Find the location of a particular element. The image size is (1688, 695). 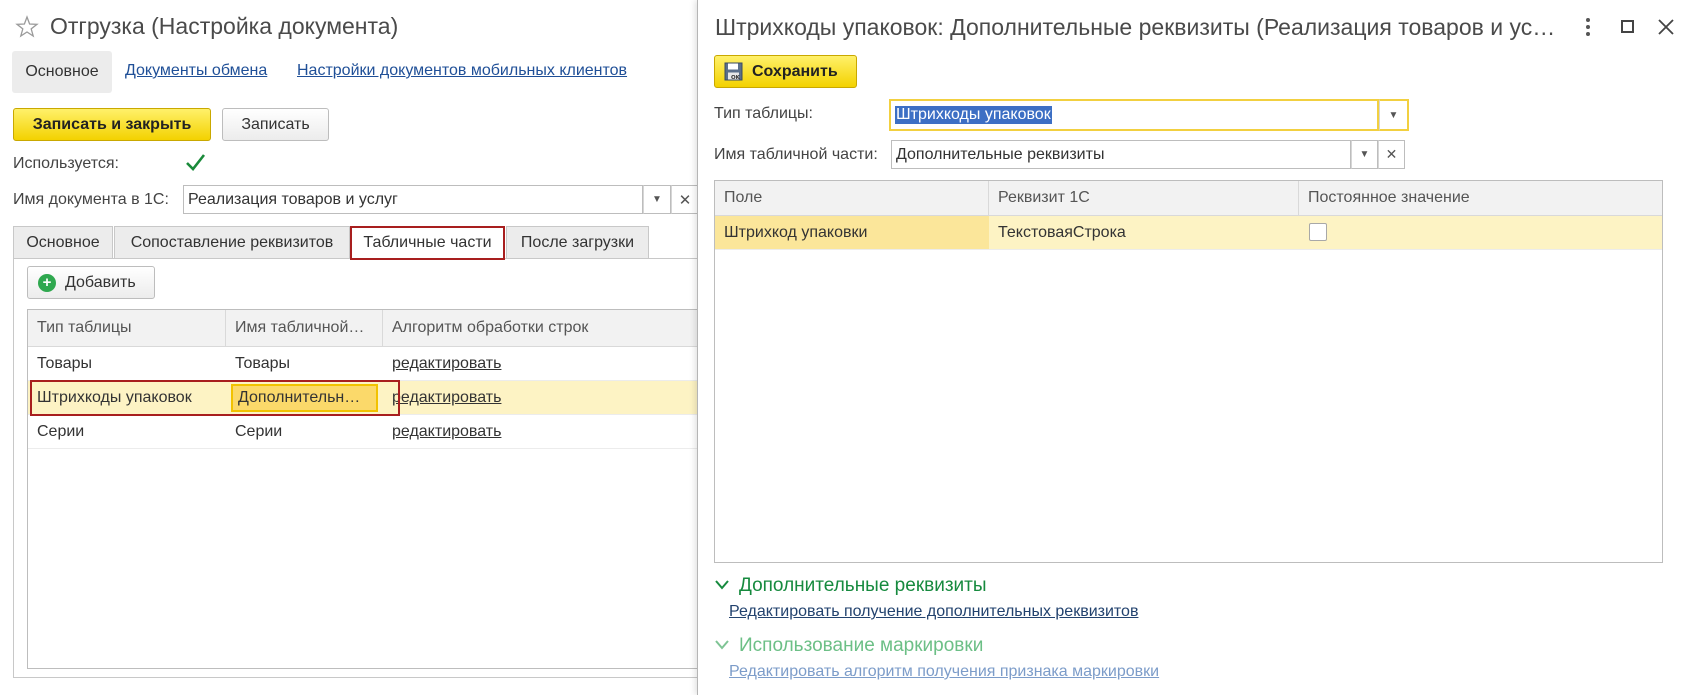

dialog-save-button: OK Сохранить is located at coordinates (785, 71).